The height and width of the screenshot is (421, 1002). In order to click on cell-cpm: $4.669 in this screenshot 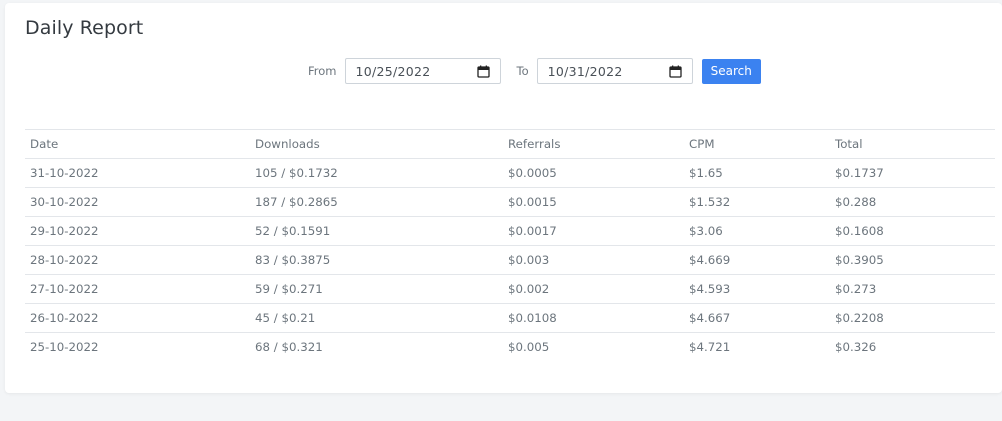, I will do `click(757, 260)`.